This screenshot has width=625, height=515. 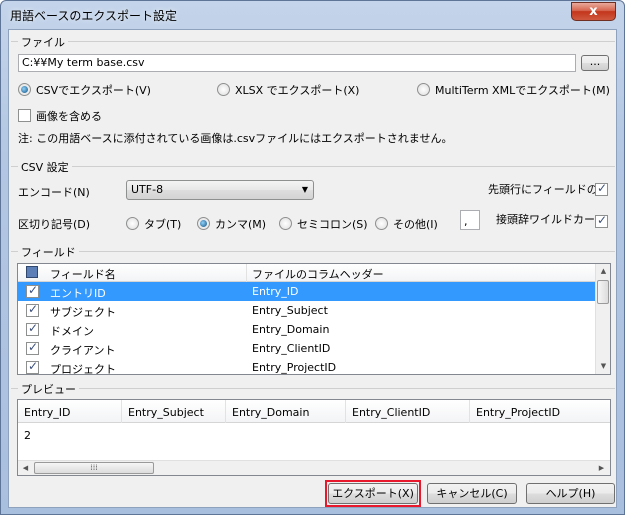 What do you see at coordinates (314, 433) in the screenshot?
I see `preview-row: 2` at bounding box center [314, 433].